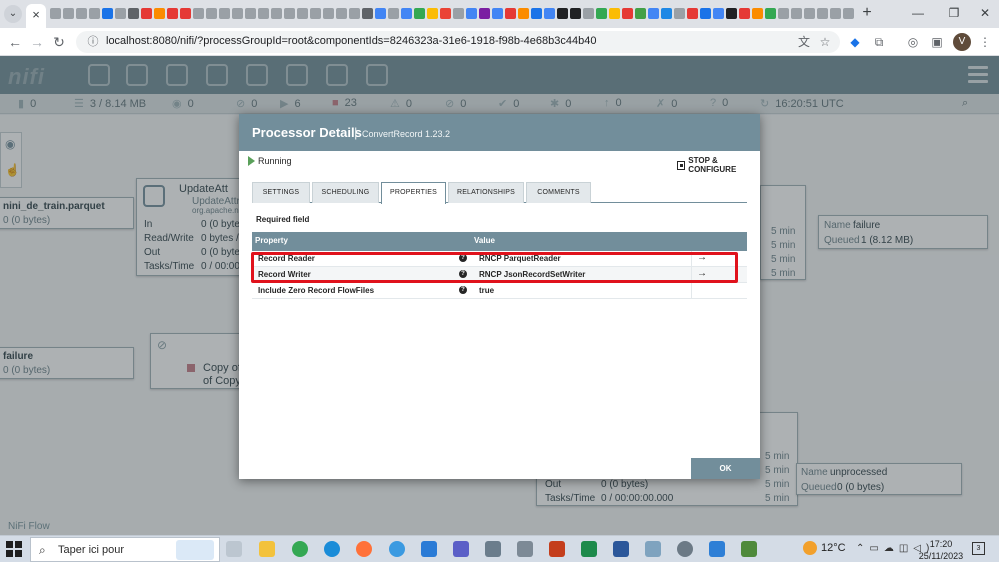 Image resolution: width=999 pixels, height=562 pixels. What do you see at coordinates (589, 549) in the screenshot?
I see `project-icon` at bounding box center [589, 549].